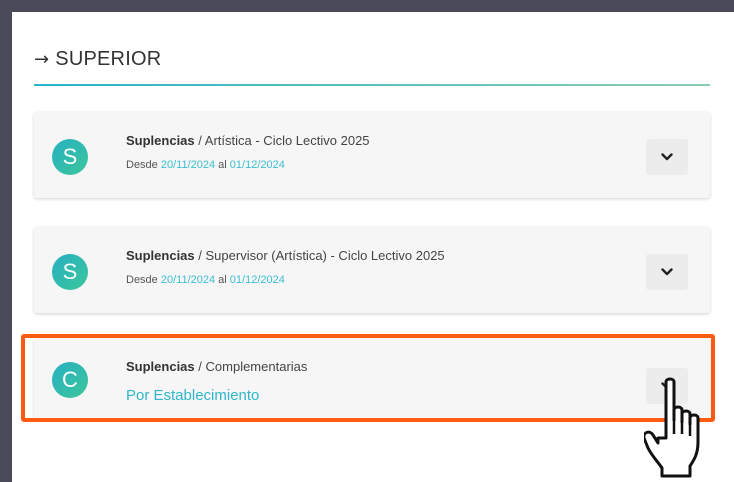 Image resolution: width=734 pixels, height=482 pixels. I want to click on section-header: → SUPERIOR, so click(97, 59).